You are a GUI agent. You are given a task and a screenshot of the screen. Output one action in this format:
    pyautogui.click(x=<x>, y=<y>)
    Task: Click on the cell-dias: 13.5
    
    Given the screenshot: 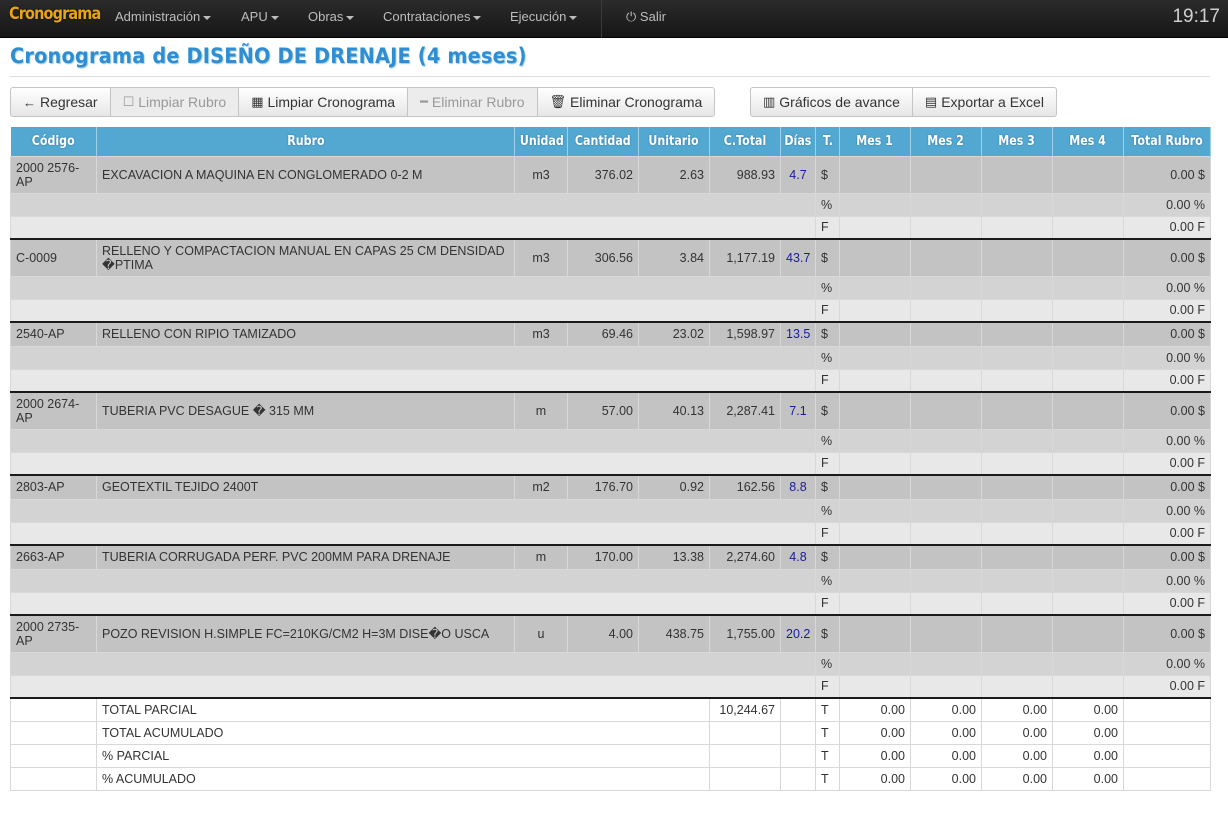 What is the action you would take?
    pyautogui.click(x=798, y=334)
    